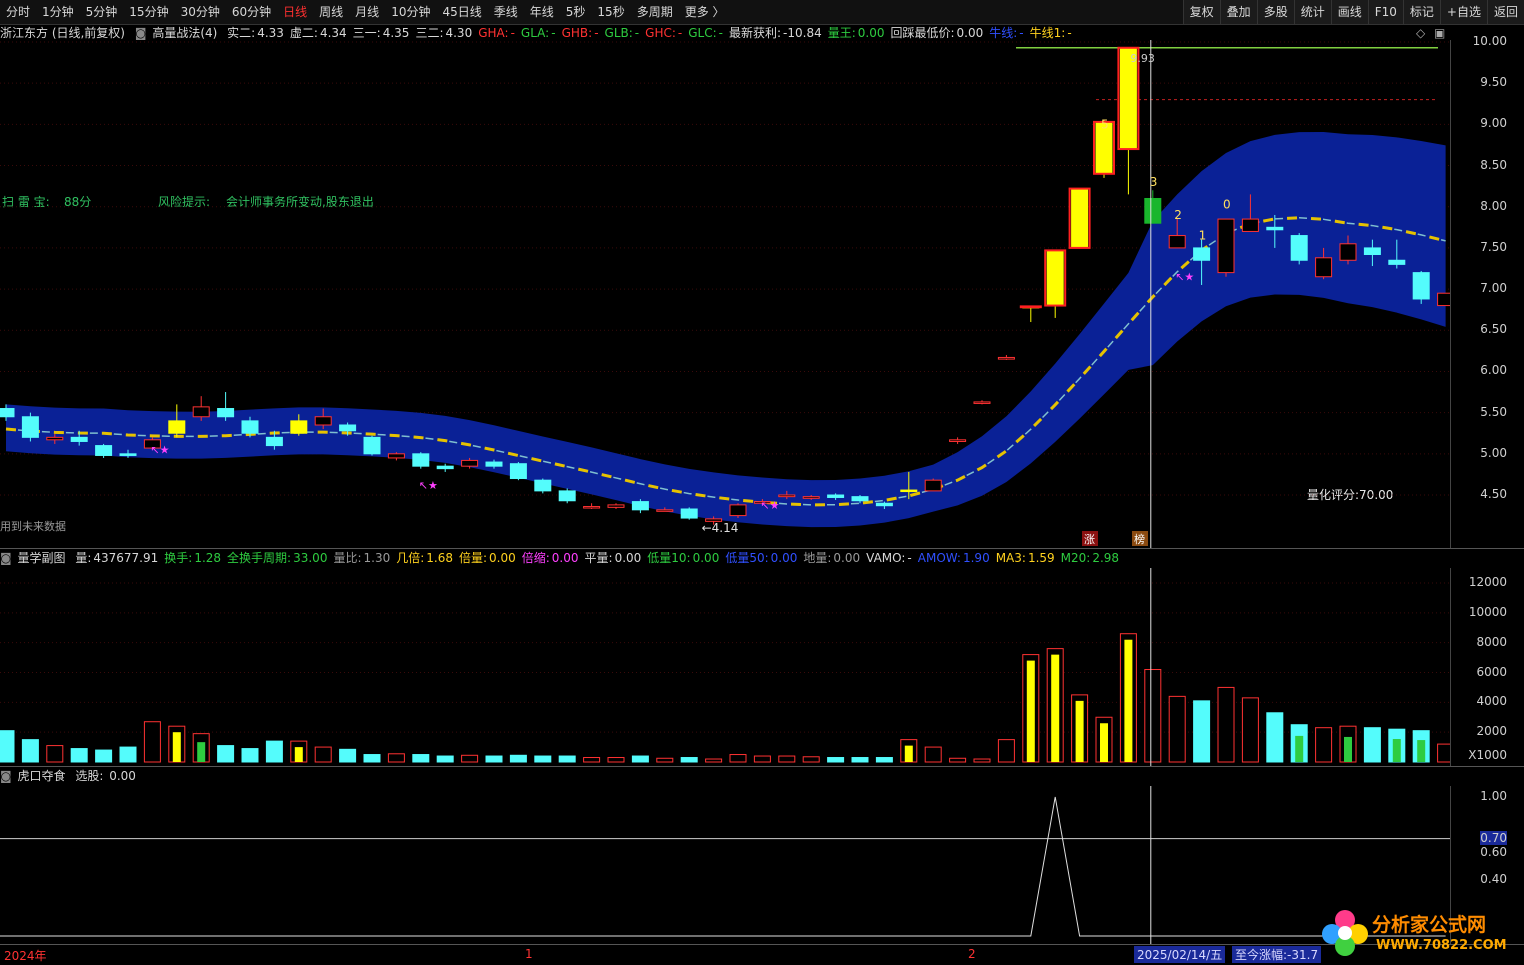  What do you see at coordinates (18, 12) in the screenshot?
I see `period-tab: 分时` at bounding box center [18, 12].